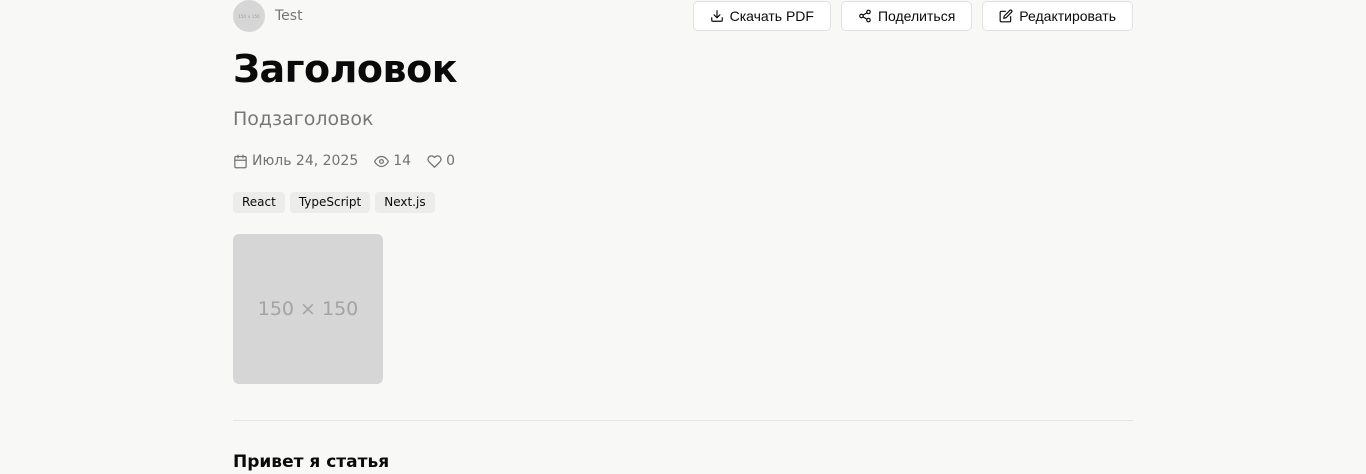 The width and height of the screenshot is (1366, 474). What do you see at coordinates (311, 462) in the screenshot?
I see `article-content-heading: Привет я статья` at bounding box center [311, 462].